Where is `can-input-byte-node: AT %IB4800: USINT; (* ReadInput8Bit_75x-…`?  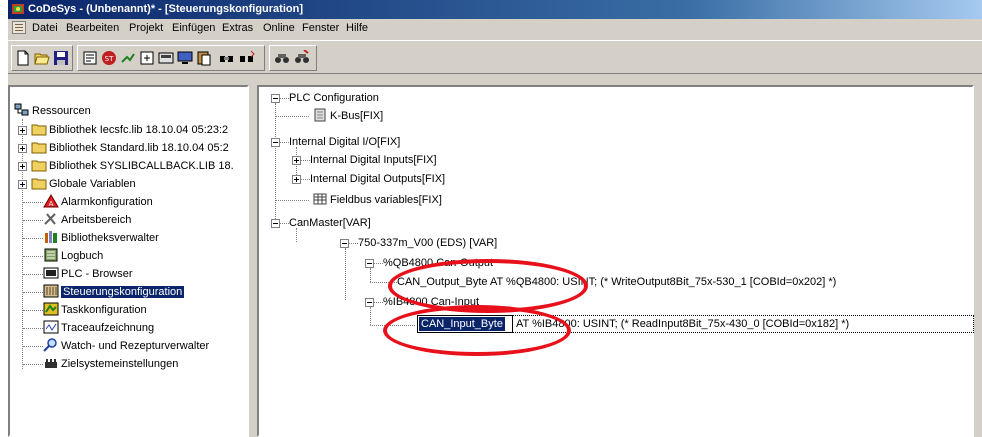
can-input-byte-node: AT %IB4800: USINT; (* ReadInput8Bit_75x-… is located at coordinates (743, 324).